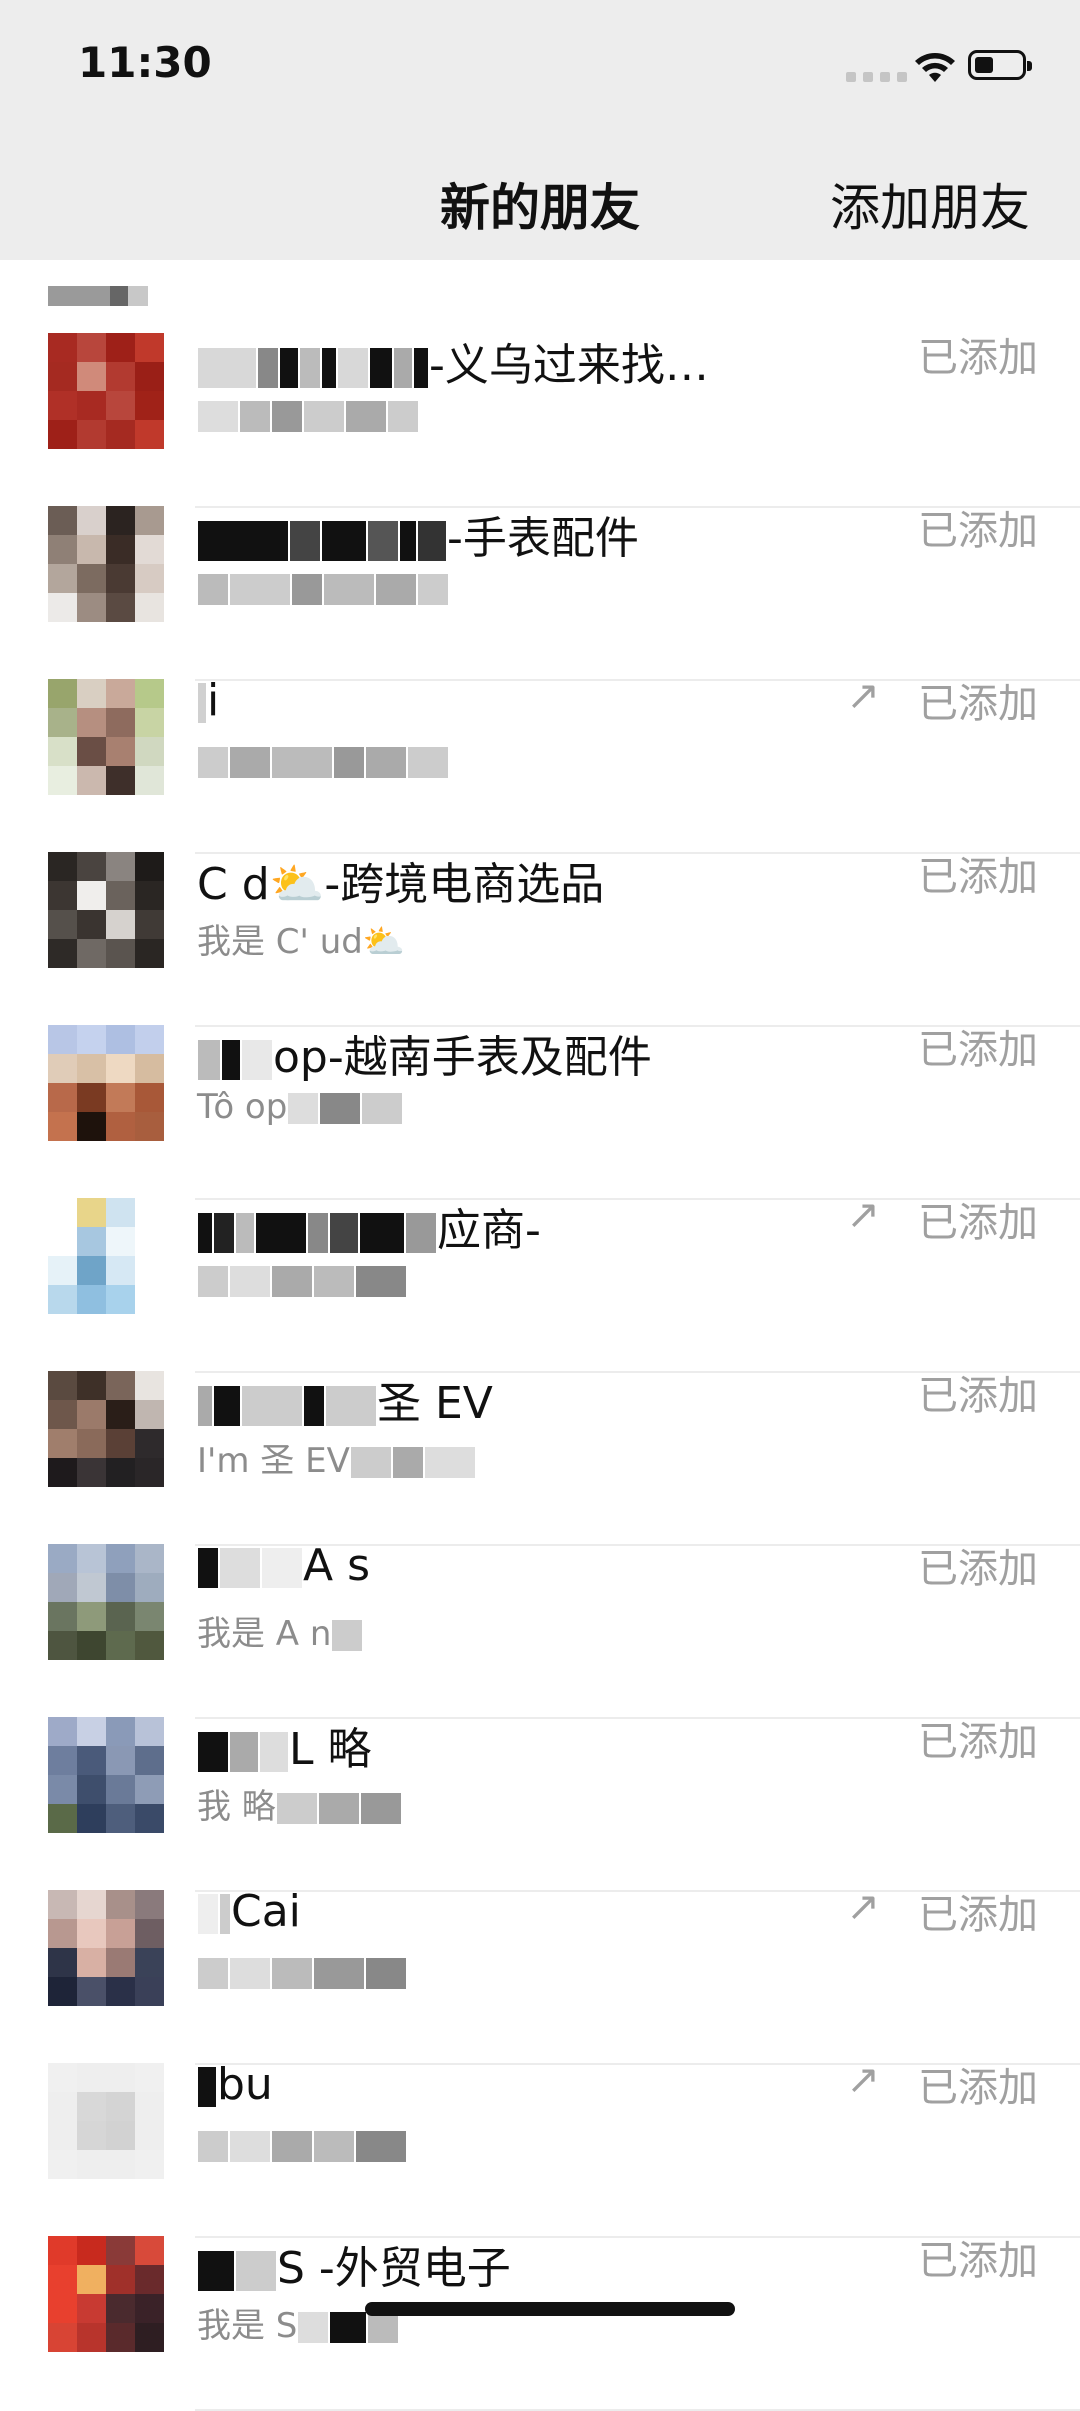  Describe the element at coordinates (400, 880) in the screenshot. I see `friend-name: C d⛅-跨境电商选品` at that location.